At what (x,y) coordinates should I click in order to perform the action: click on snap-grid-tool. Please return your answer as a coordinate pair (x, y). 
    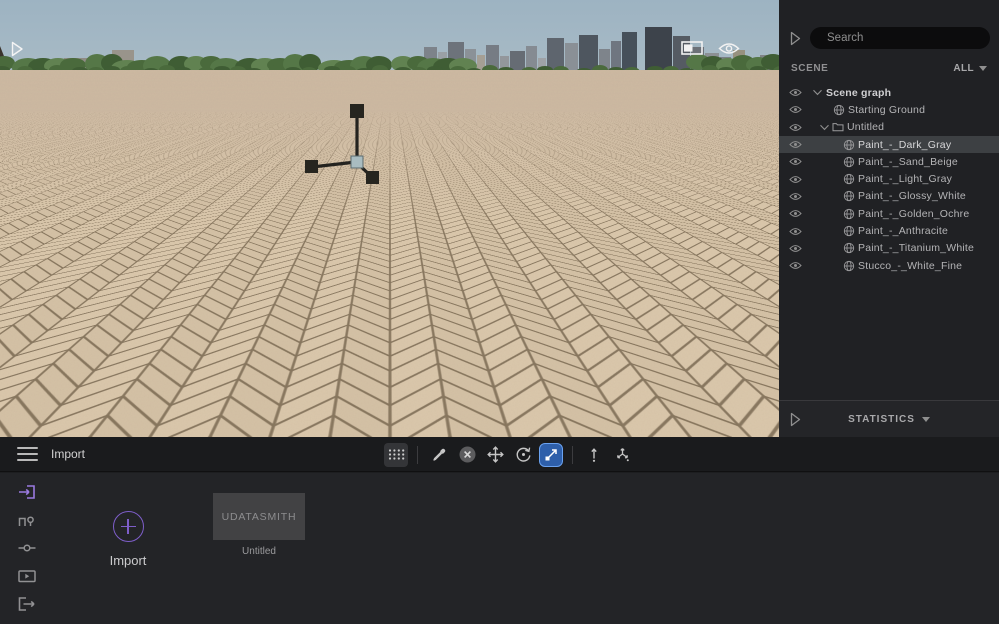
    Looking at the image, I should click on (396, 454).